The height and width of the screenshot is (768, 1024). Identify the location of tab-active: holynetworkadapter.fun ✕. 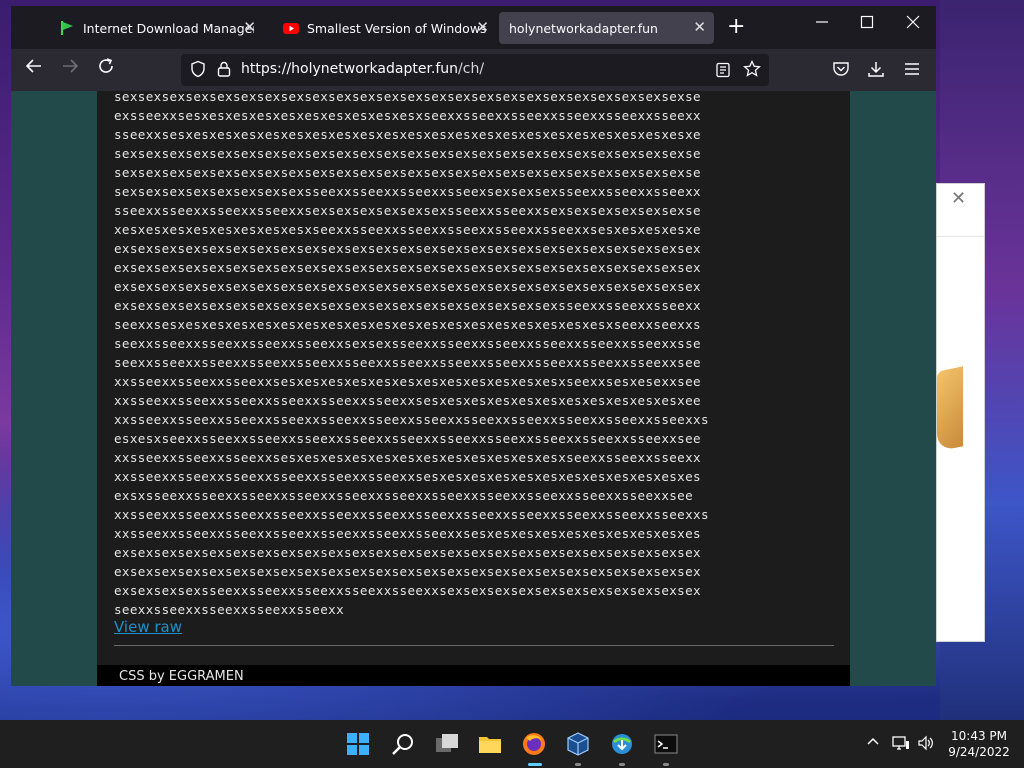
(606, 28).